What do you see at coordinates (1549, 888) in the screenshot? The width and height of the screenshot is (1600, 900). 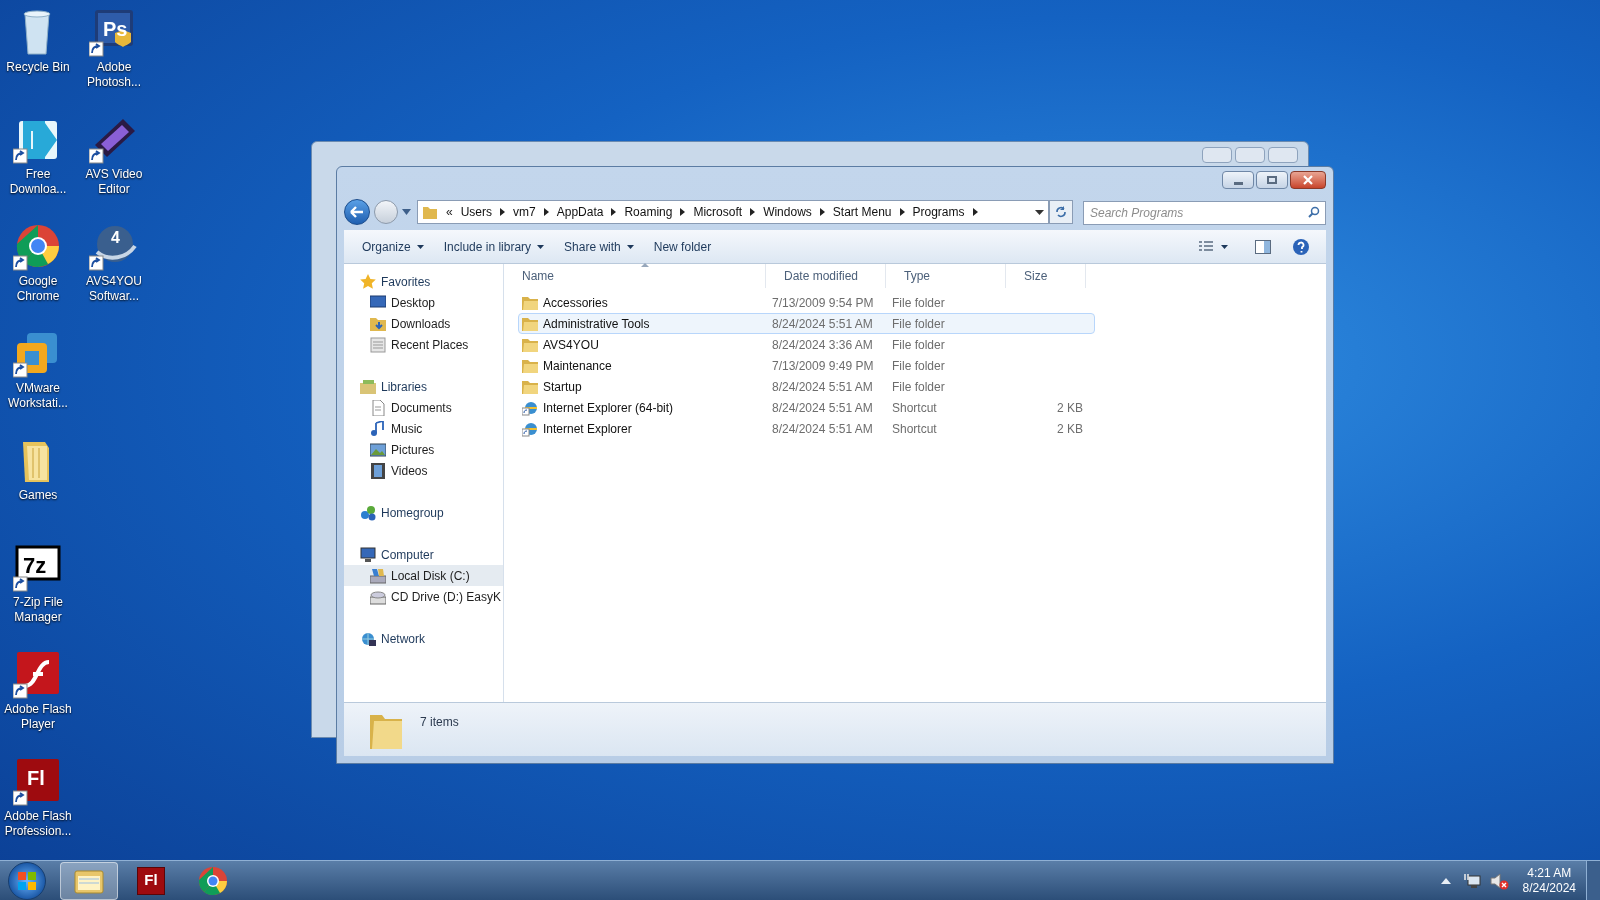 I see `clock-date: 8/24/2024` at bounding box center [1549, 888].